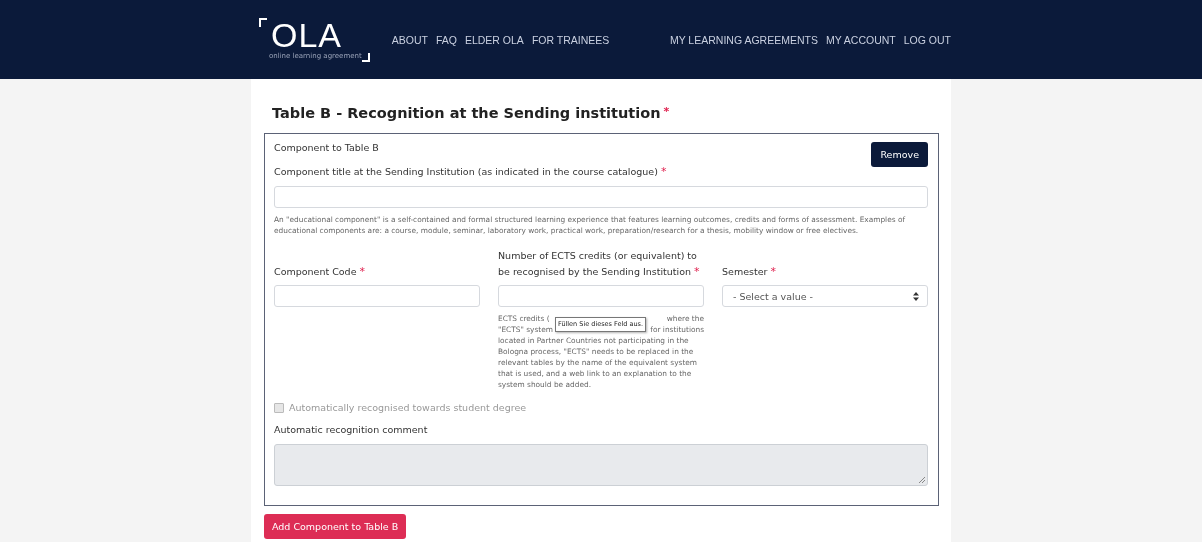 The image size is (1202, 542). What do you see at coordinates (927, 39) in the screenshot?
I see `nav-link: LOG OUT` at bounding box center [927, 39].